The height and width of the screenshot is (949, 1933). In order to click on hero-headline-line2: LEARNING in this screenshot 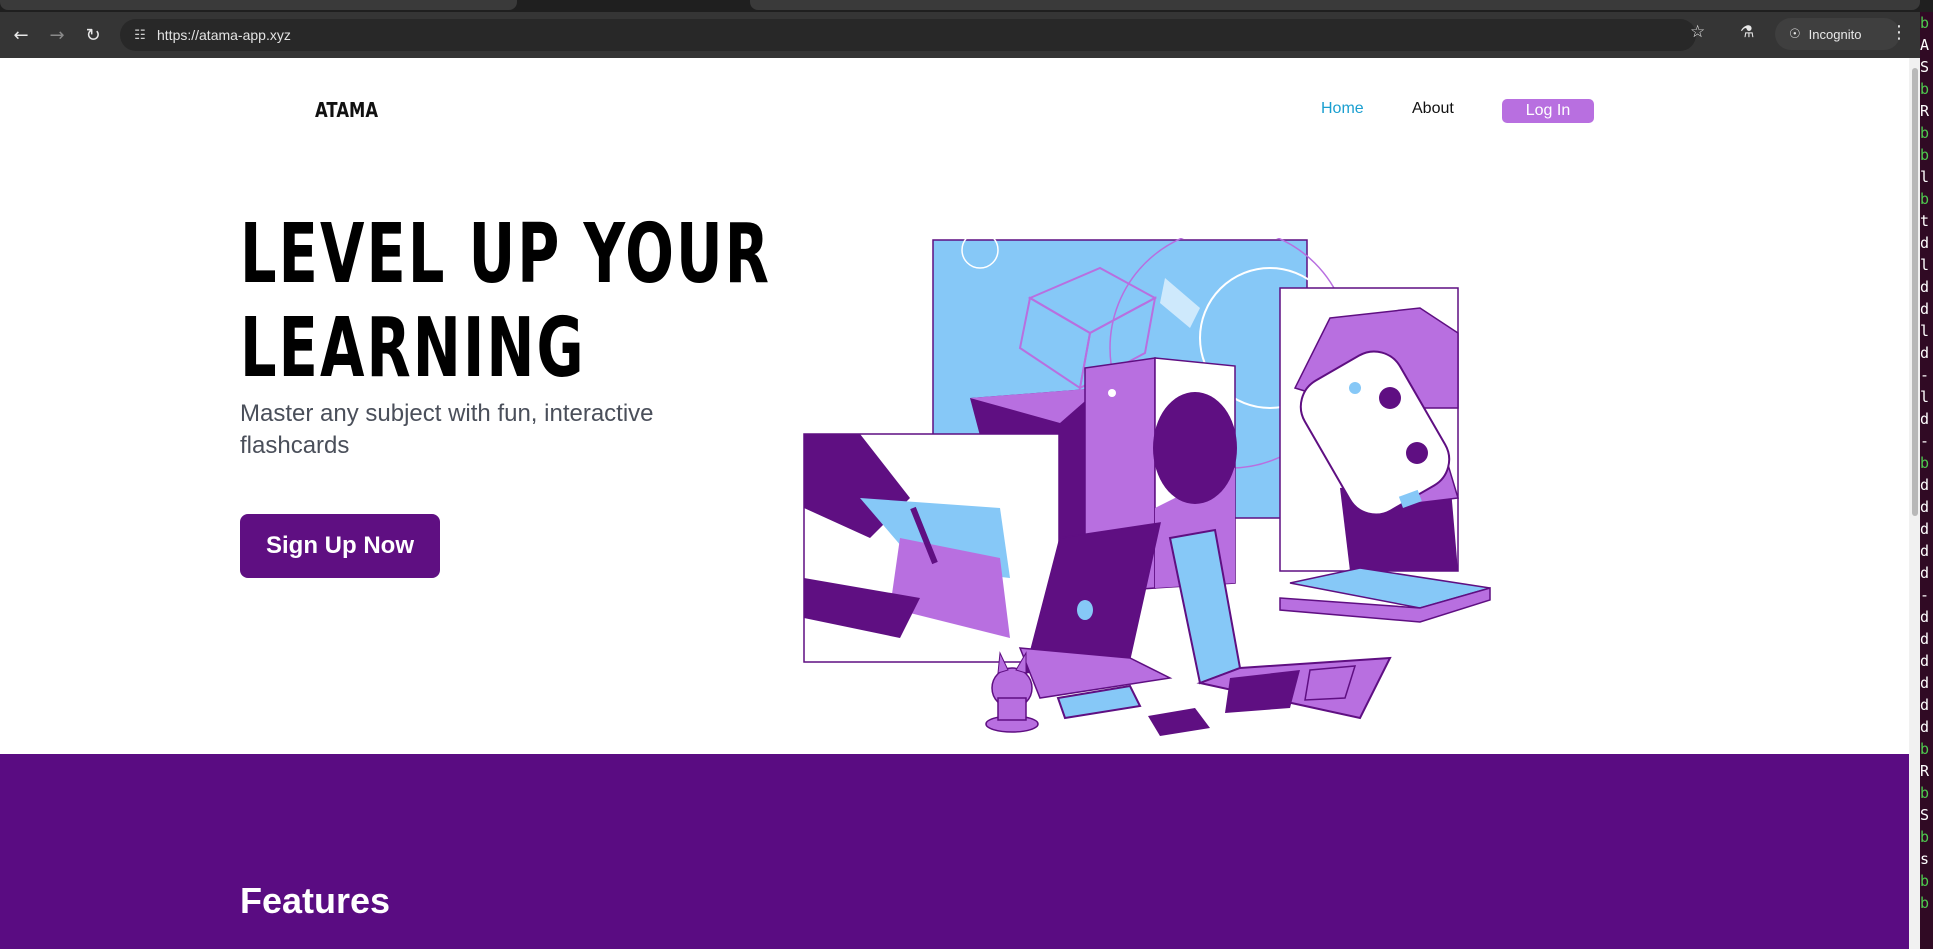, I will do `click(413, 348)`.